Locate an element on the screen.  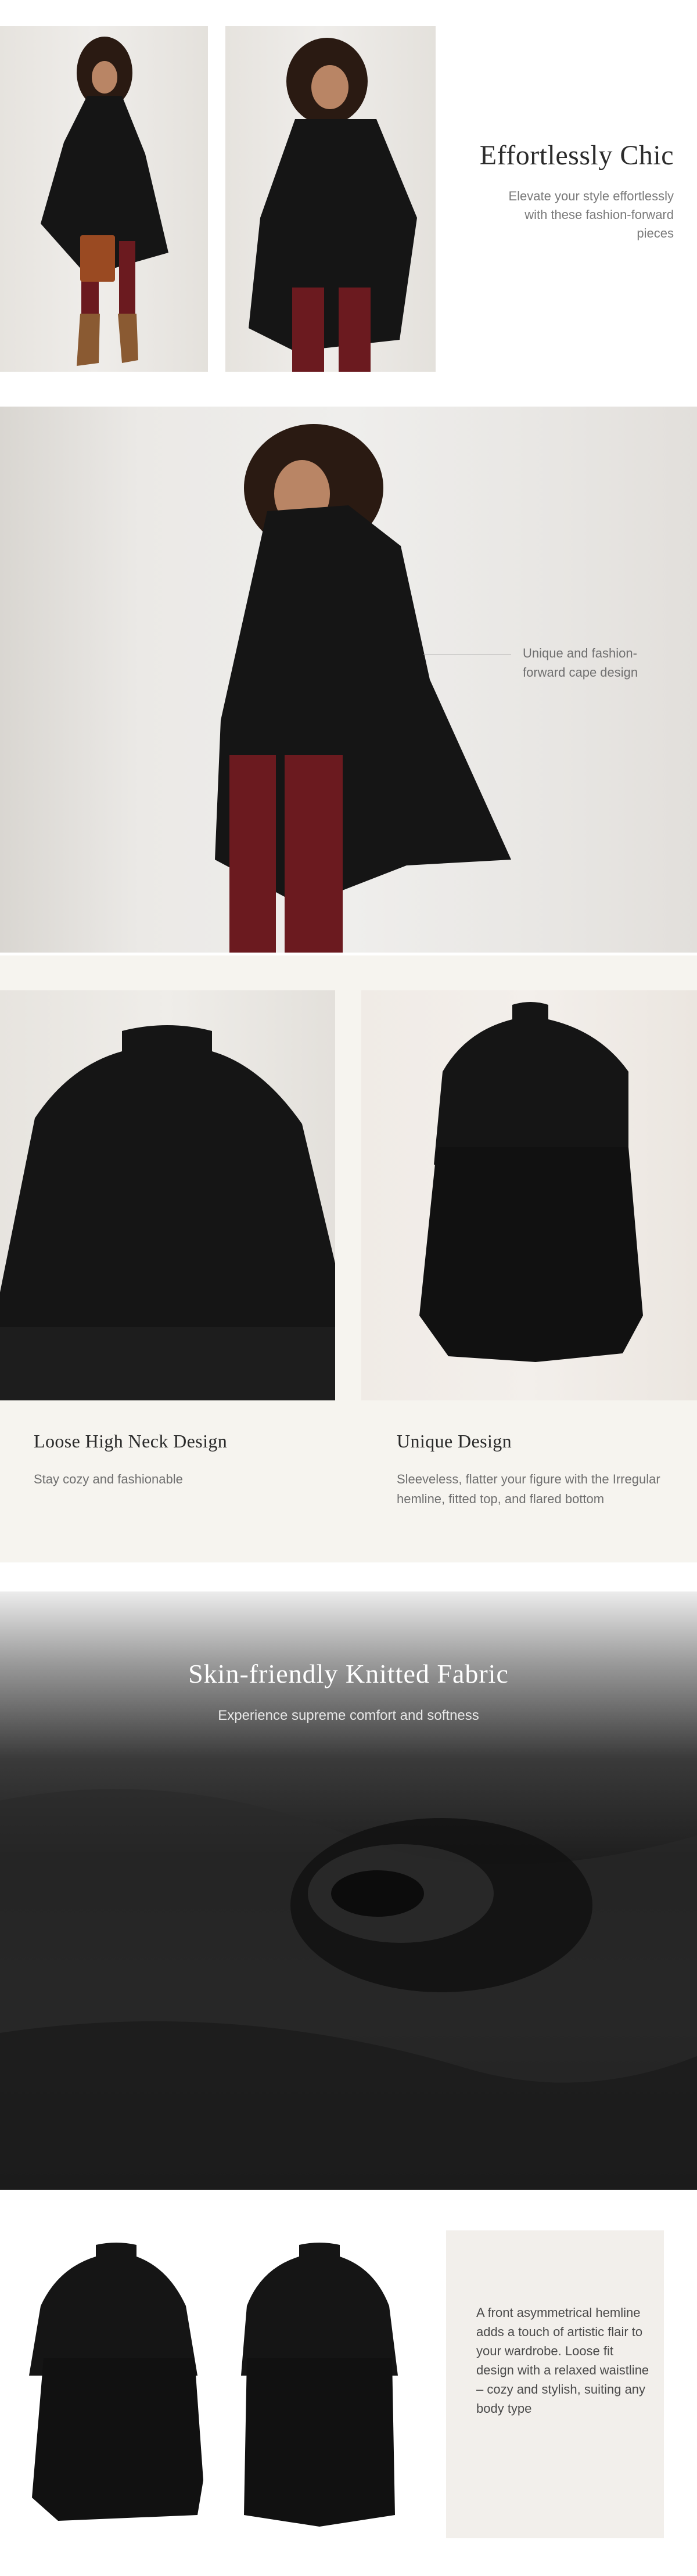
garment-front-image is located at coordinates (116, 2390).